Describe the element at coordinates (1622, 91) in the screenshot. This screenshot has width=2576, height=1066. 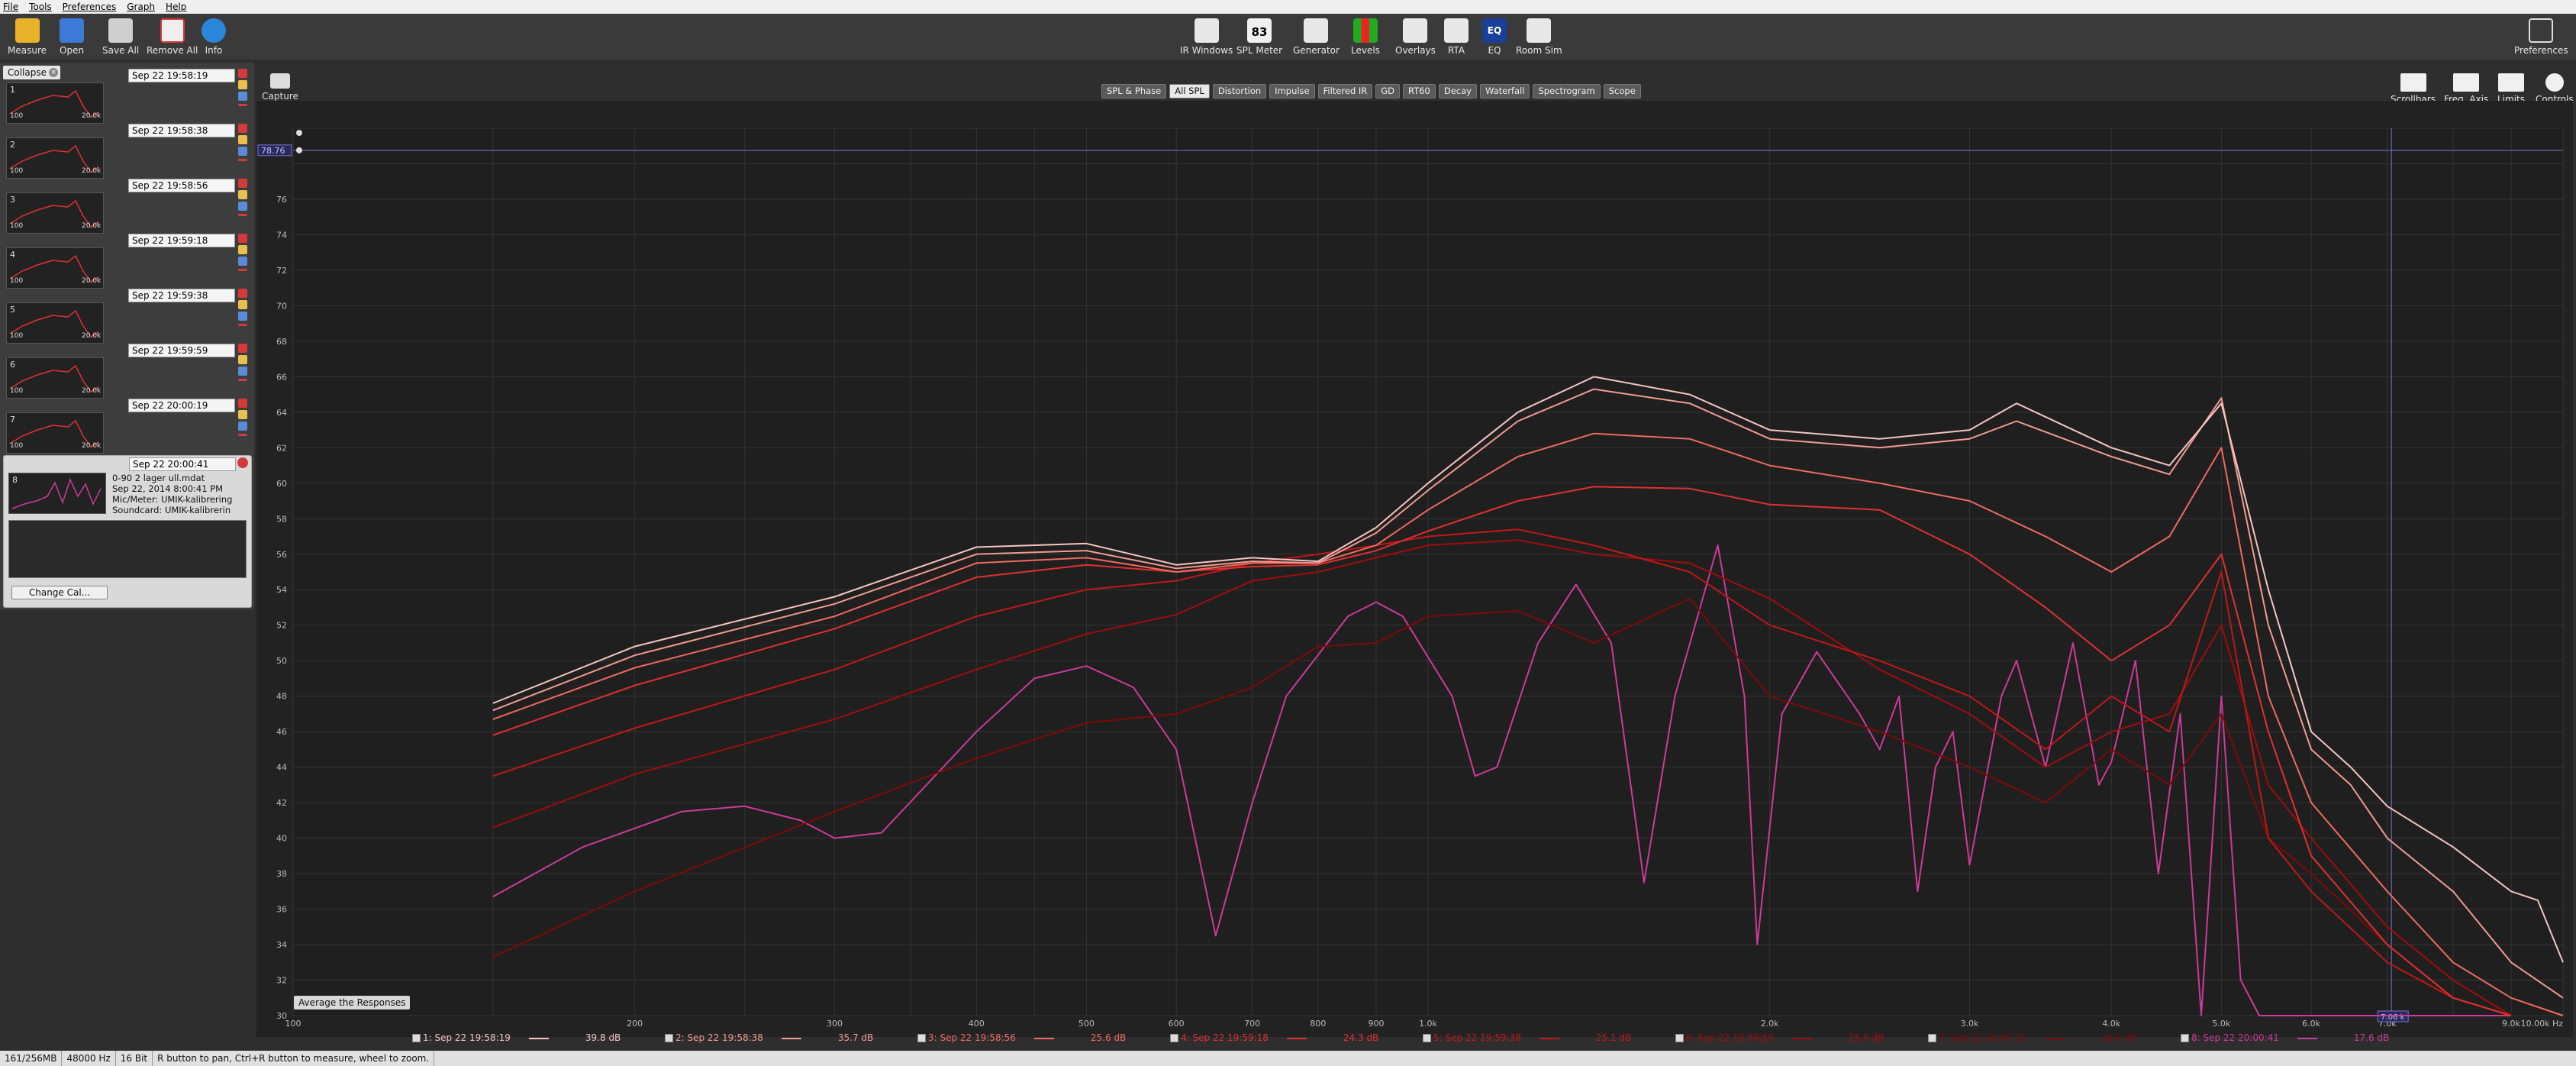
I see `tab-scope: Scope` at that location.